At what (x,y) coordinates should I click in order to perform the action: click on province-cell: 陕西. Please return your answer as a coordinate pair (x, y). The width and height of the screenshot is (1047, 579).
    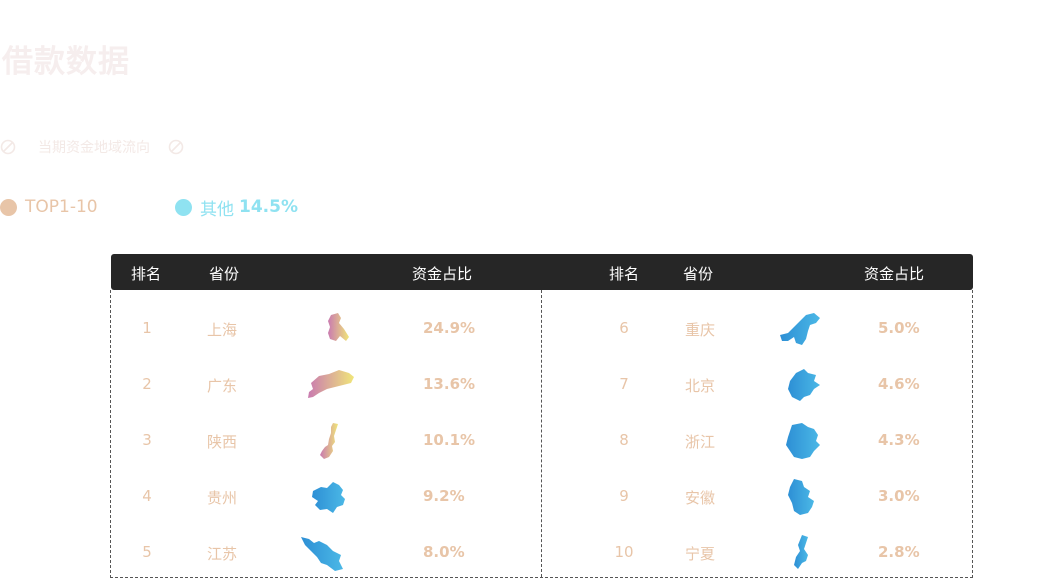
    Looking at the image, I should click on (222, 442).